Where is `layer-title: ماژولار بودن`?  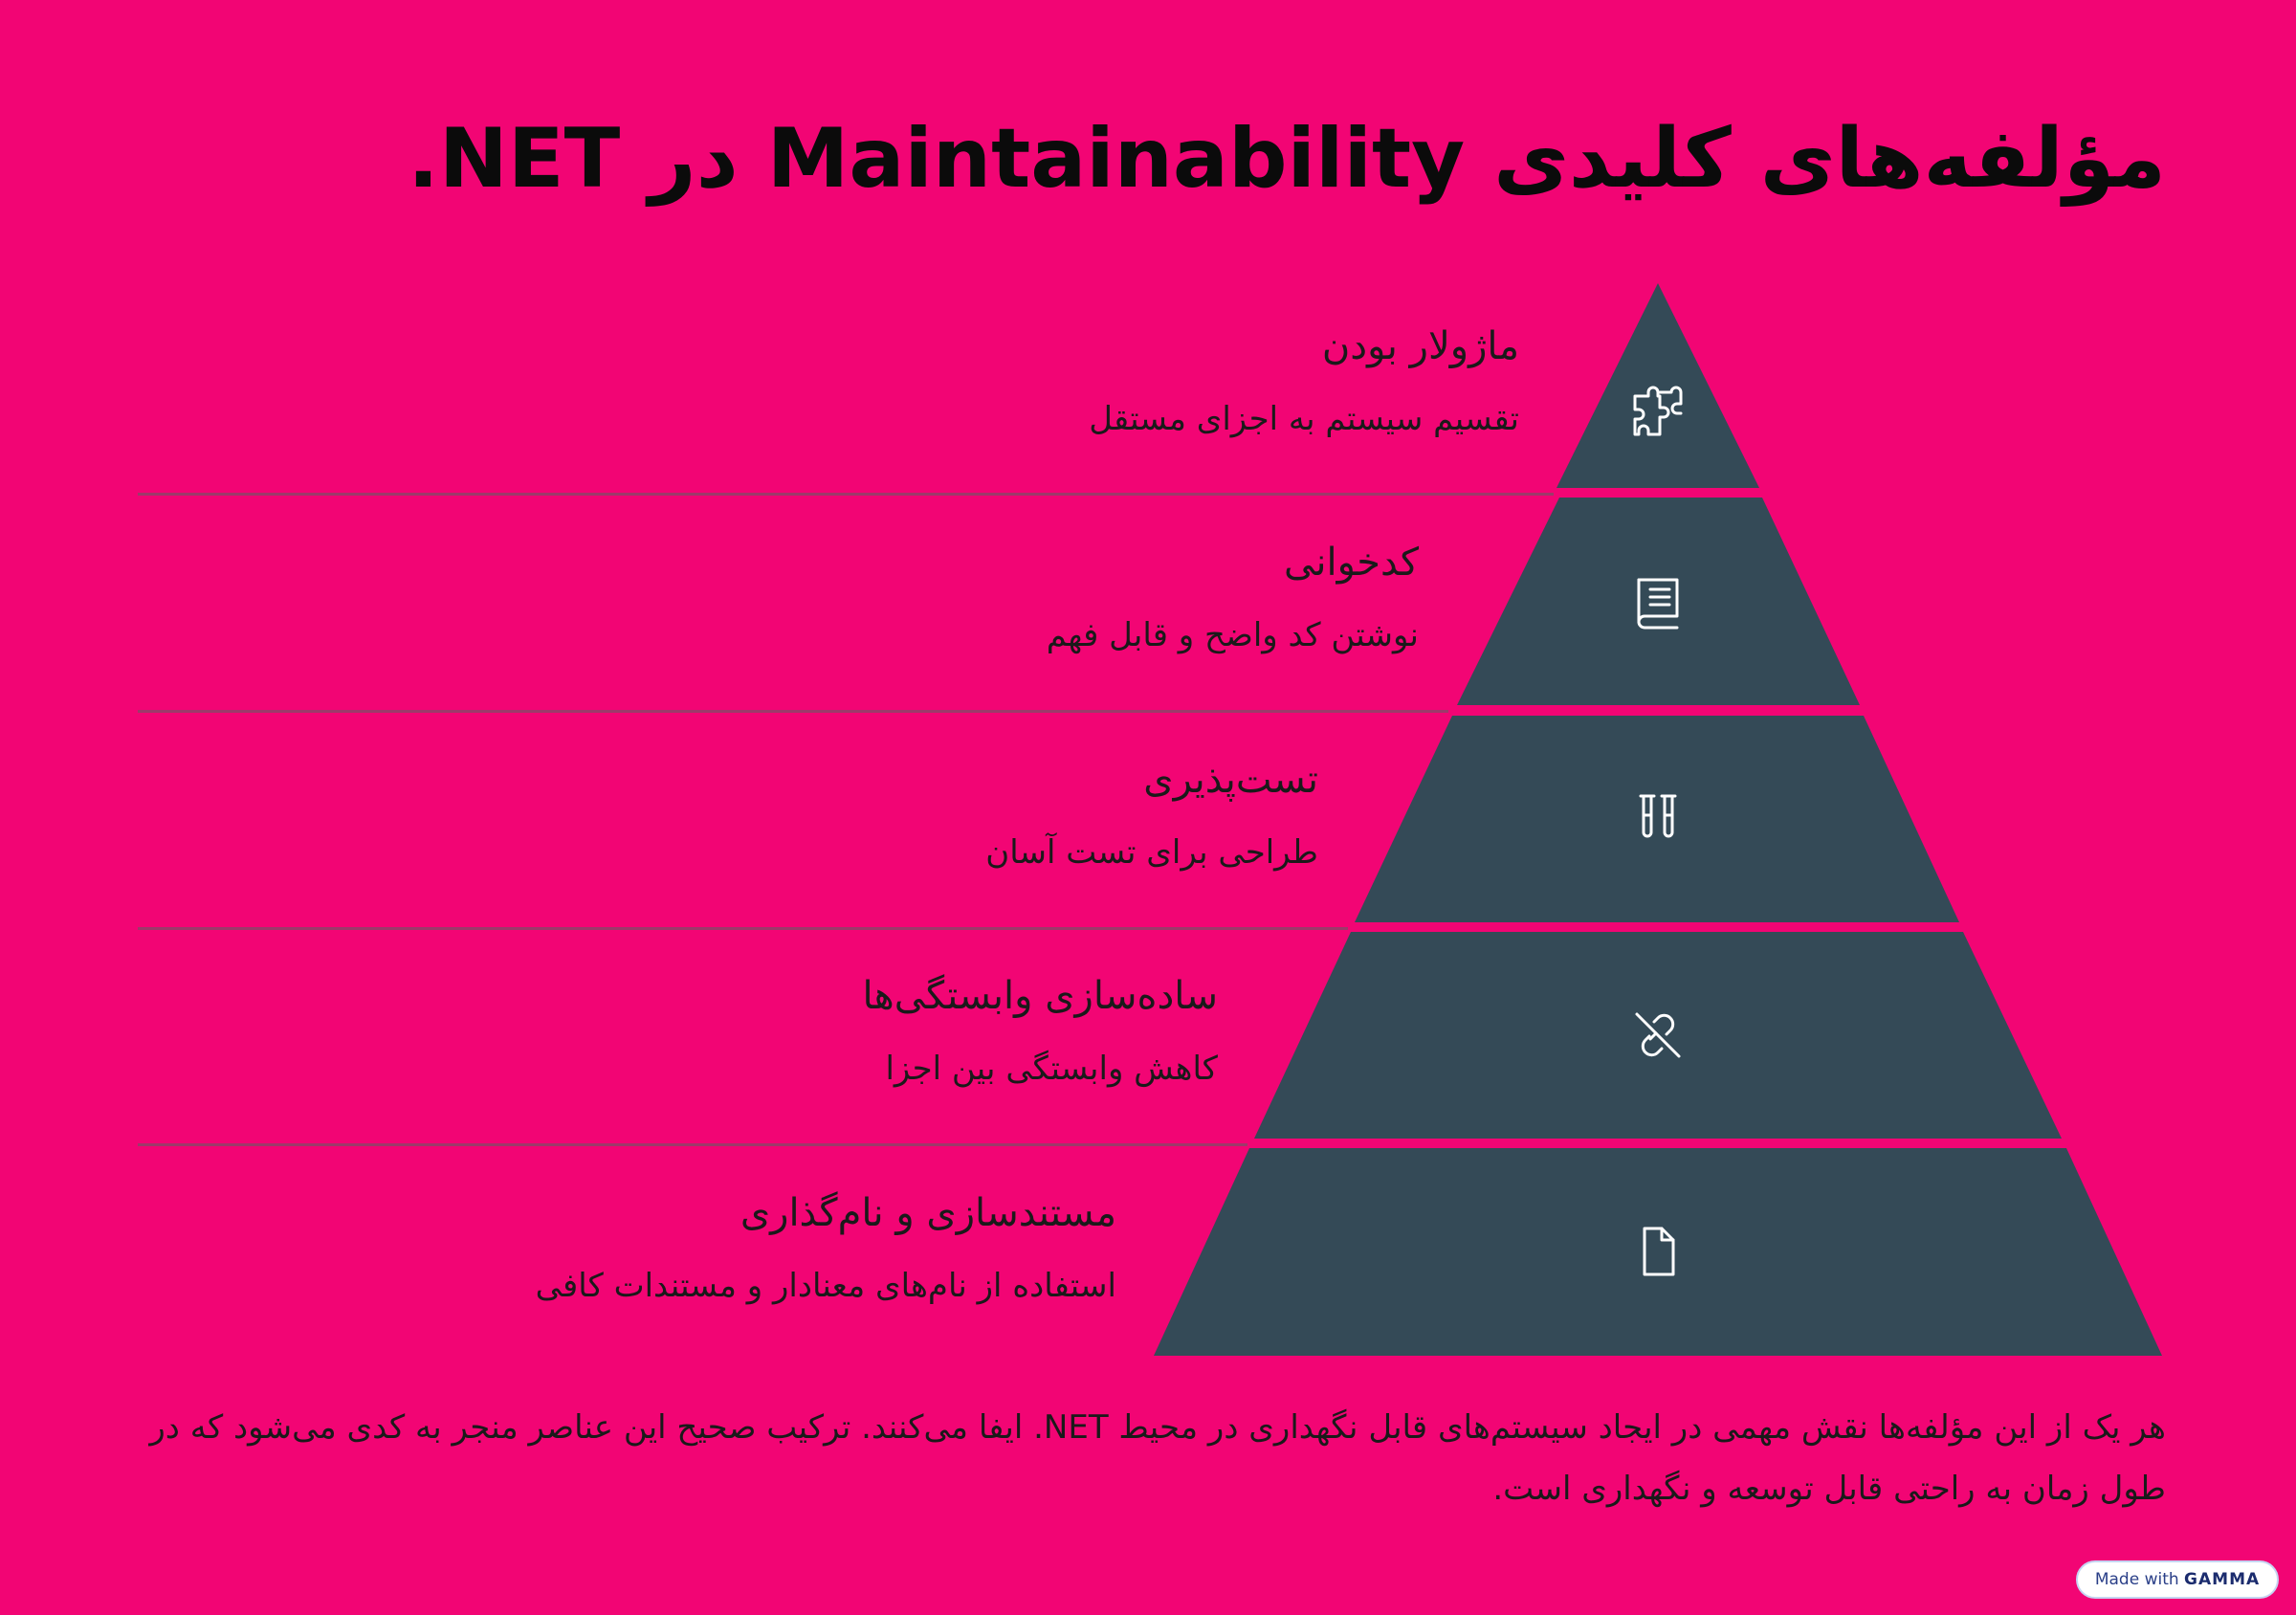
layer-title: ماژولار بودن is located at coordinates (1420, 346).